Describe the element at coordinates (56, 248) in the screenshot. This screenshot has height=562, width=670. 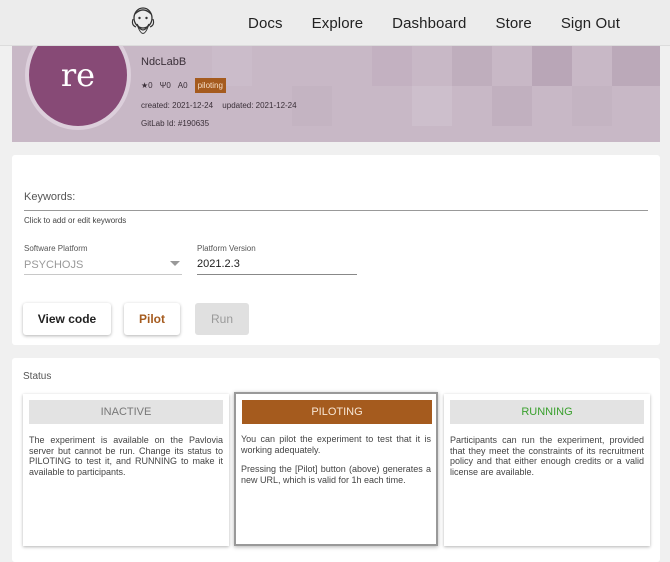
I see `software-platform-label: Software Platform` at that location.